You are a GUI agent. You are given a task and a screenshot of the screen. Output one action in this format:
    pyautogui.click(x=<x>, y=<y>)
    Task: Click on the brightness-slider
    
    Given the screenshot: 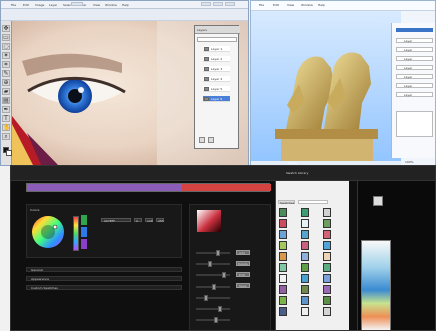 What is the action you would take?
    pyautogui.click(x=213, y=275)
    